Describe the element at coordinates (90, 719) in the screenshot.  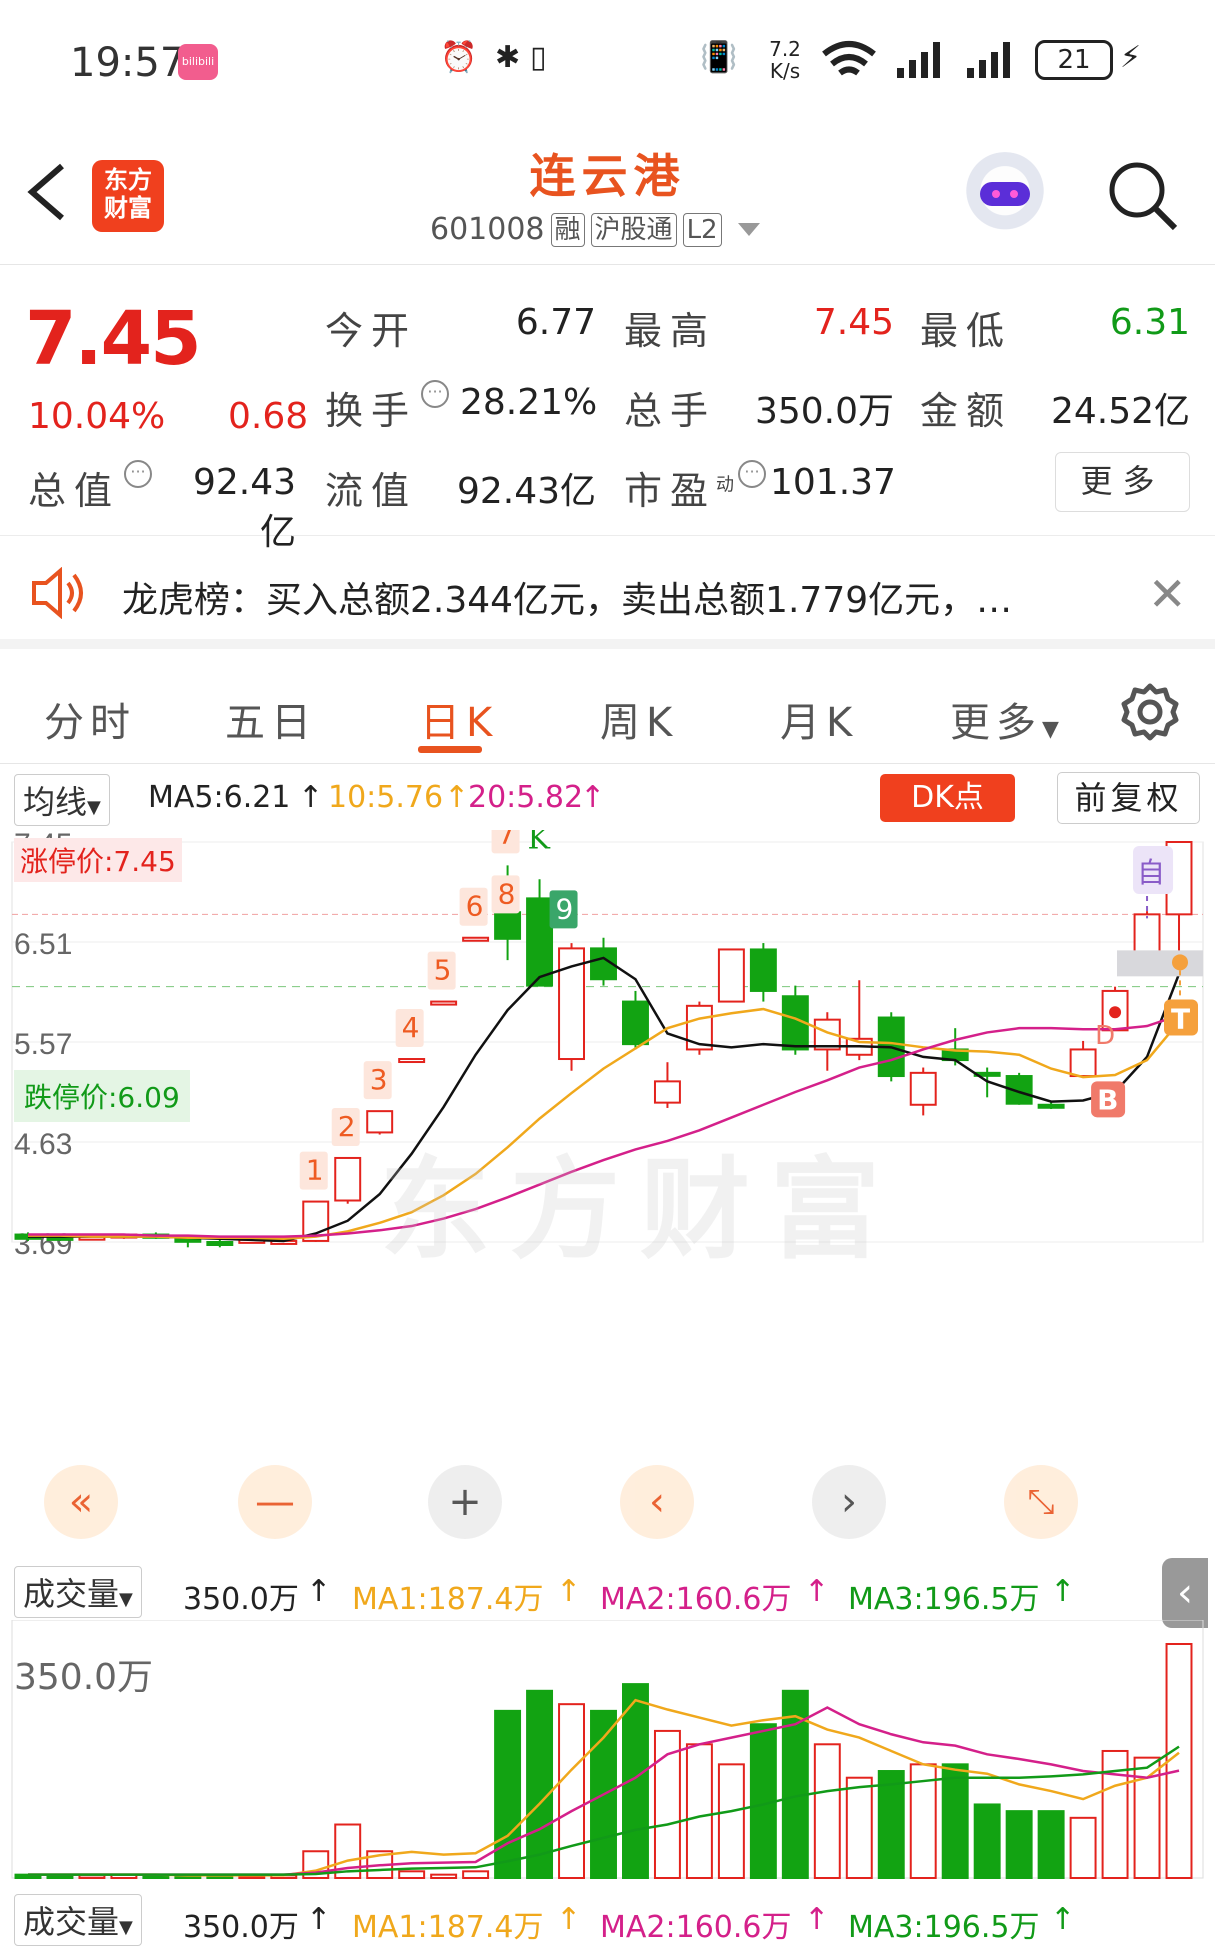
I see `tab-intraday: 分时` at that location.